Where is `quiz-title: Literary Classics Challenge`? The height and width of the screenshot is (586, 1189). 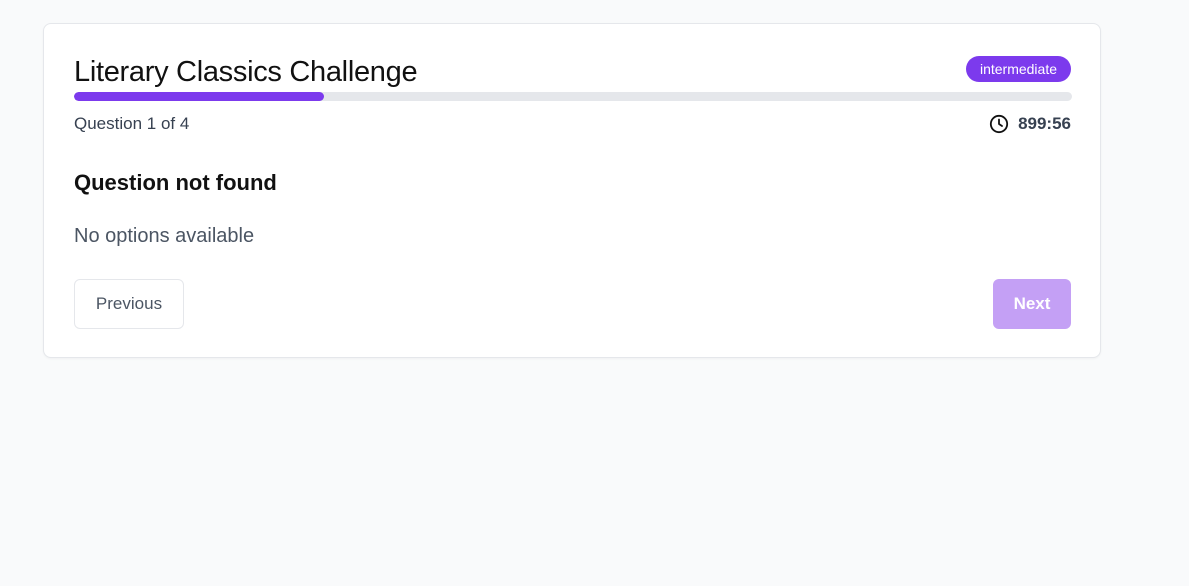 quiz-title: Literary Classics Challenge is located at coordinates (246, 72).